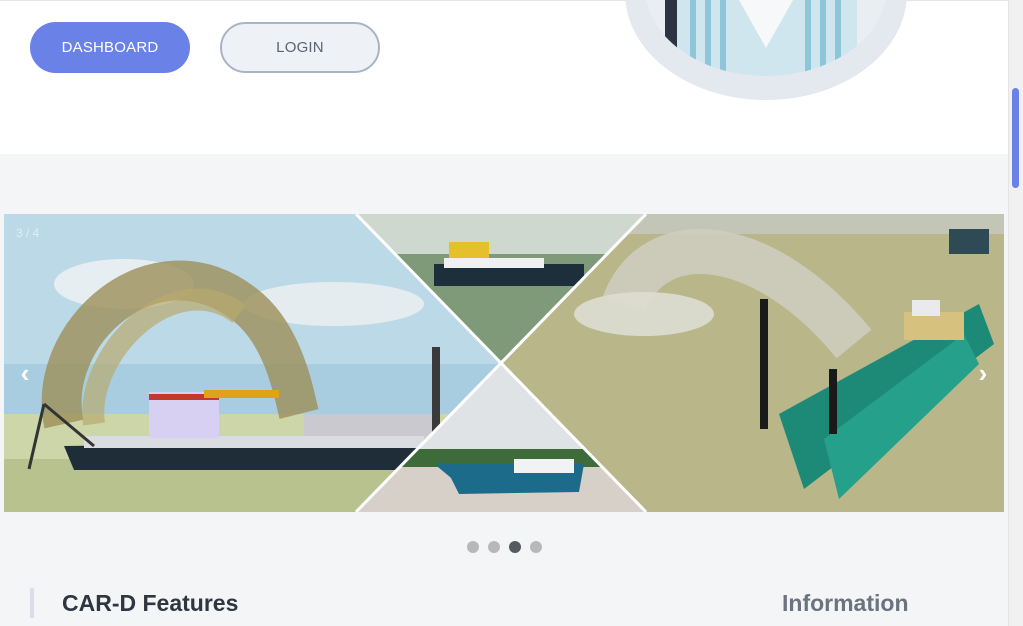 This screenshot has height=626, width=1023. What do you see at coordinates (300, 47) in the screenshot?
I see `login-button: LOGIN` at bounding box center [300, 47].